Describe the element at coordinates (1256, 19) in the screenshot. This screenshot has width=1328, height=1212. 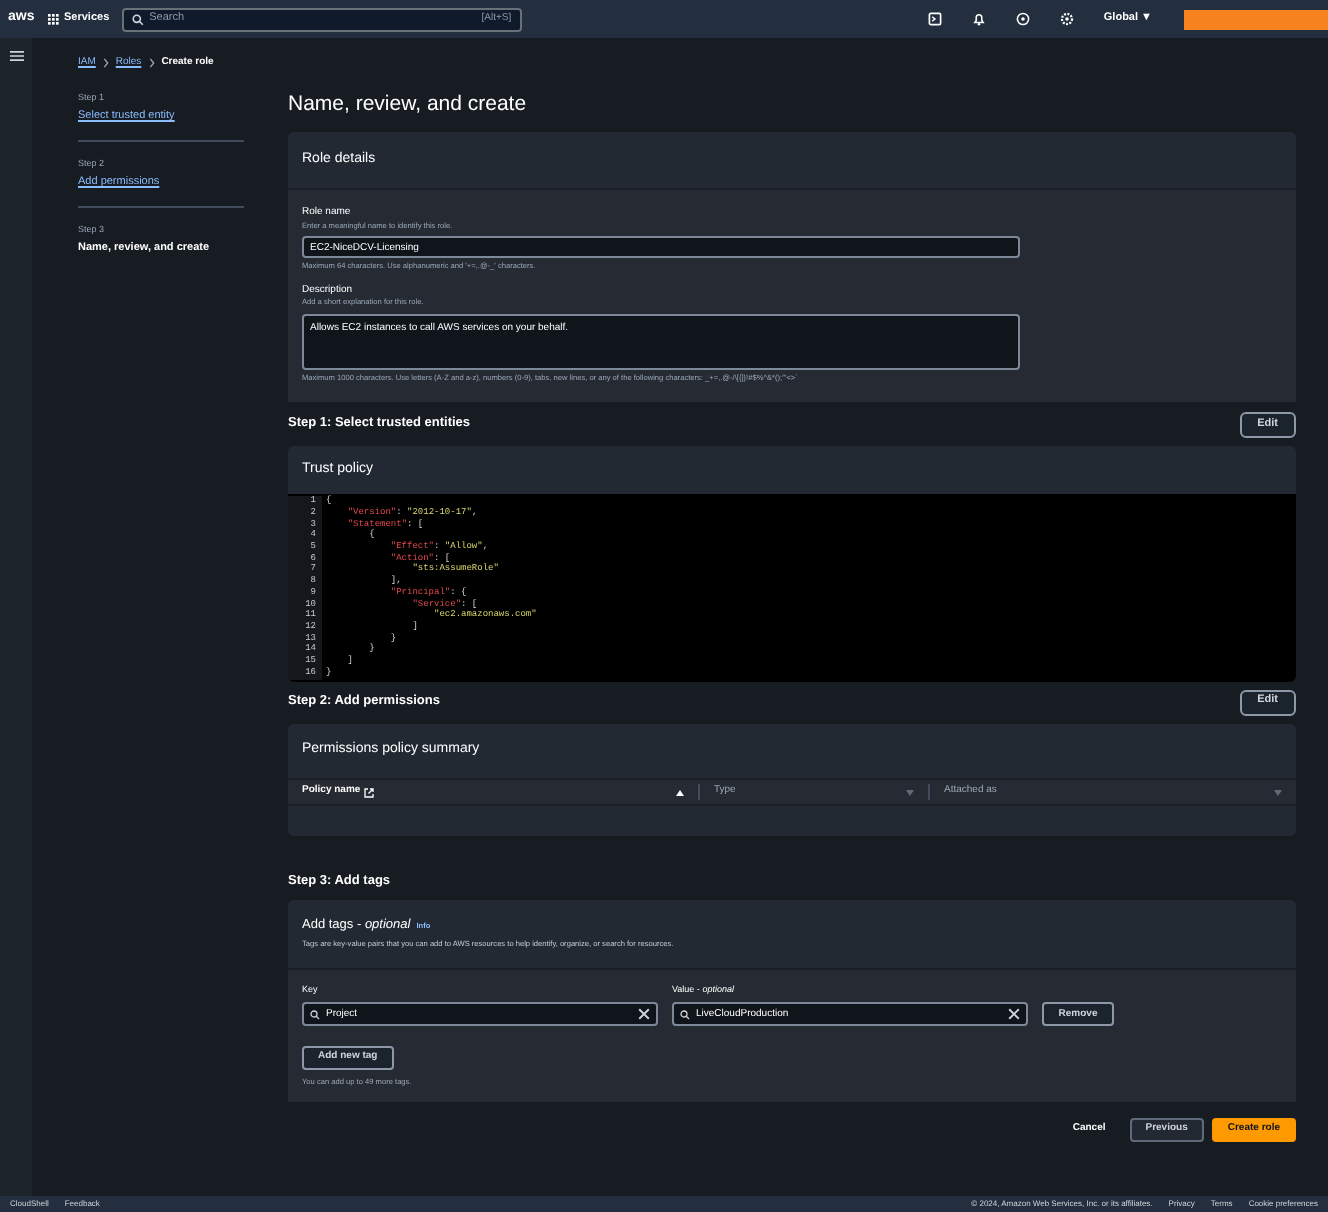
I see `redacted-block` at that location.